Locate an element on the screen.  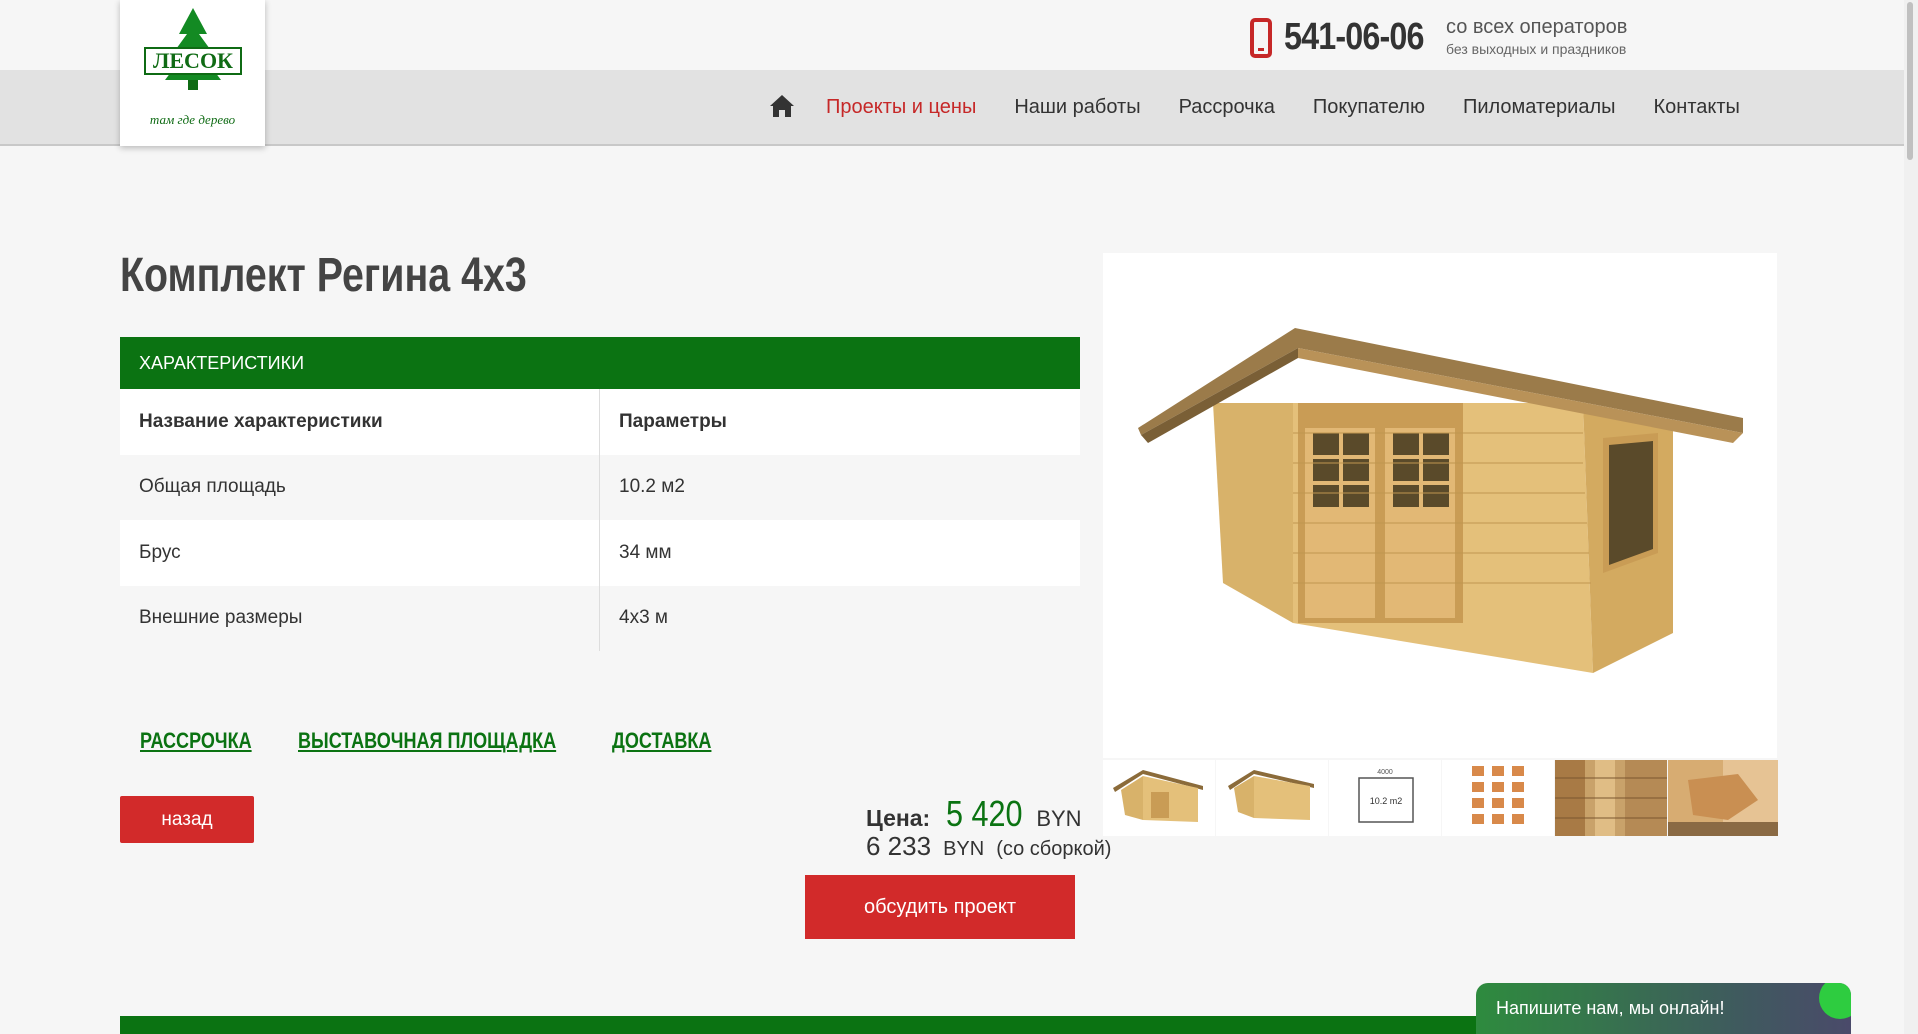
spec-value: 4х3 м is located at coordinates (643, 618).